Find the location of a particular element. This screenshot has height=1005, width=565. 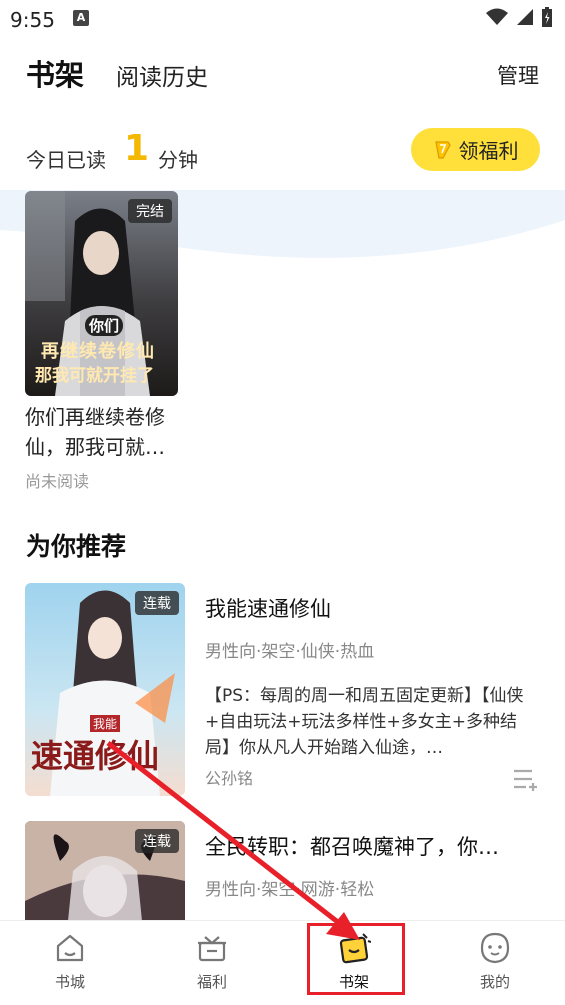

tab-reading-history: 阅读历史 is located at coordinates (162, 75).